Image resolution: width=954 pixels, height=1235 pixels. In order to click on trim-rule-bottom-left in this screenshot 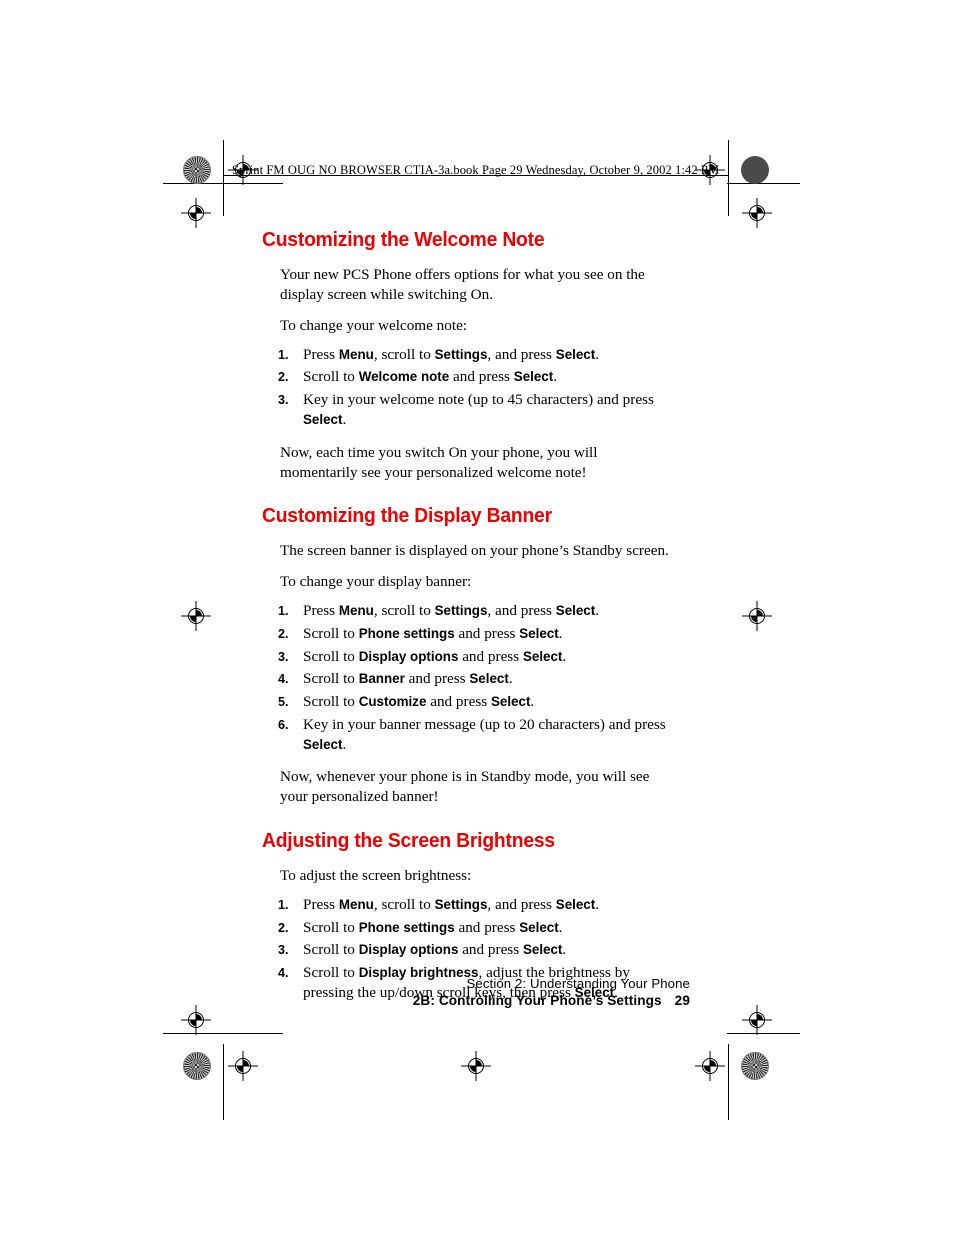, I will do `click(223, 1033)`.